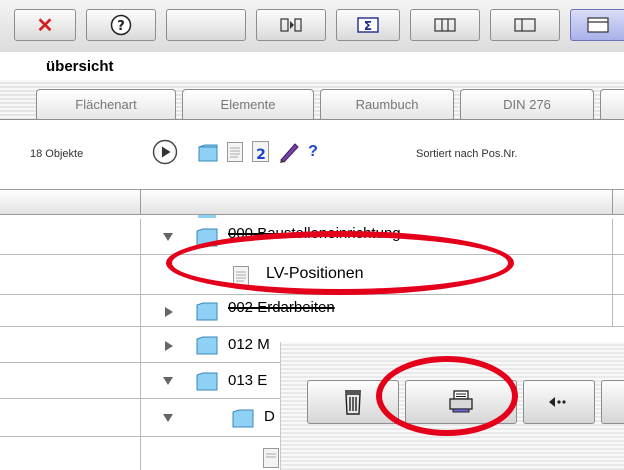 This screenshot has height=470, width=624. I want to click on svg-text: Σ, so click(368, 26).